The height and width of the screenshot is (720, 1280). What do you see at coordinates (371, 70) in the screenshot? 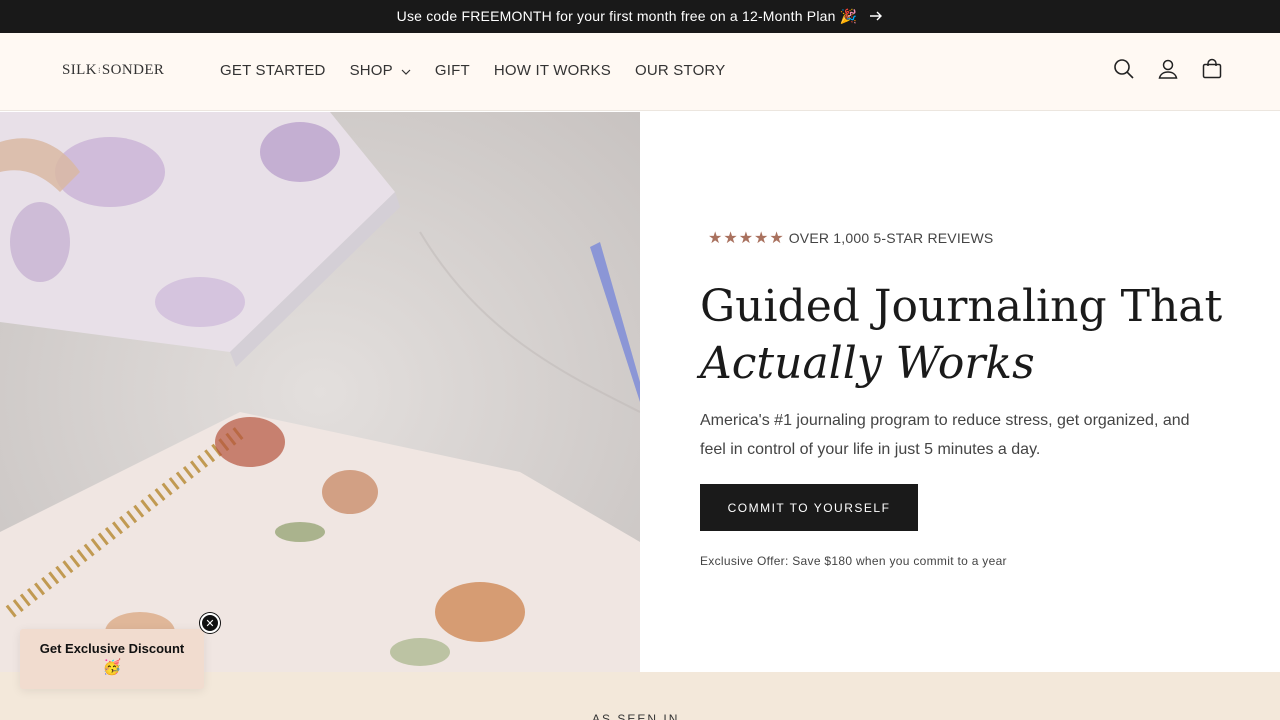
I see `nav-item-shop-label: SHOP` at bounding box center [371, 70].